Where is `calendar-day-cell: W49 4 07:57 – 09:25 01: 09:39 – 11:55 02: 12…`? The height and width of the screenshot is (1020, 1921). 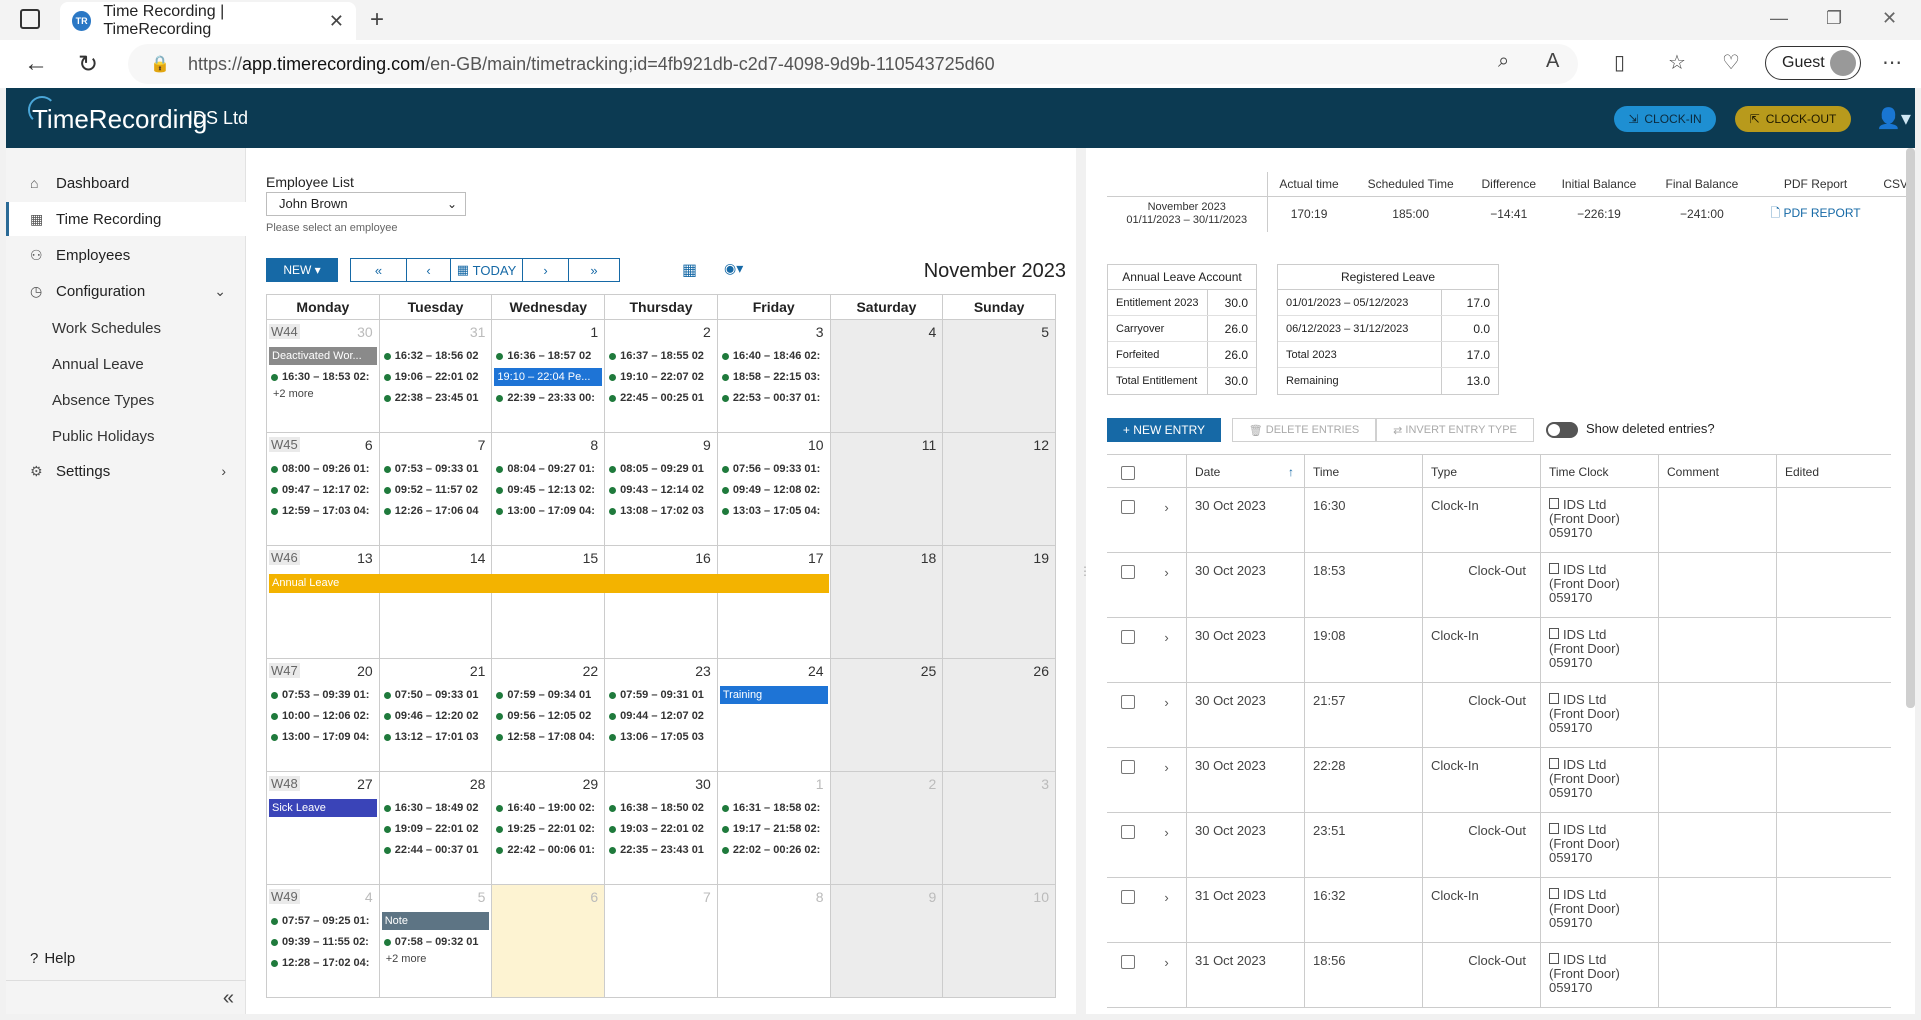
calendar-day-cell: W49 4 07:57 – 09:25 01: 09:39 – 11:55 02: 12… is located at coordinates (323, 941).